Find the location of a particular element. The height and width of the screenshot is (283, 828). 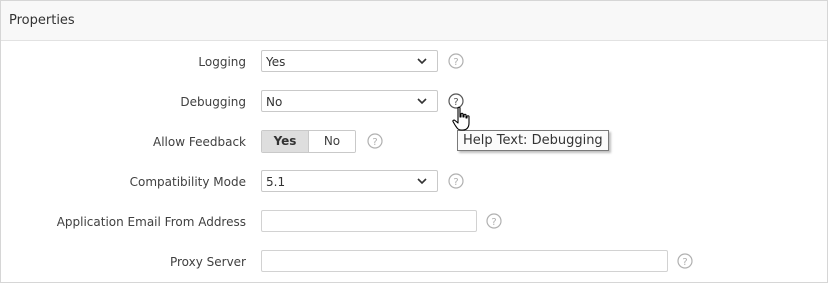

logging-label: Logging is located at coordinates (222, 62).